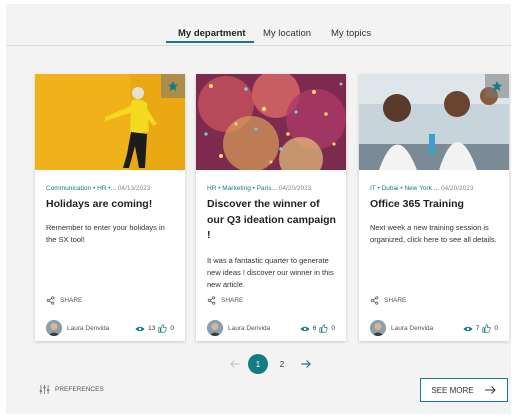  Describe the element at coordinates (98, 188) in the screenshot. I see `card-meta: Communication • HR •... 04/13/2023` at that location.